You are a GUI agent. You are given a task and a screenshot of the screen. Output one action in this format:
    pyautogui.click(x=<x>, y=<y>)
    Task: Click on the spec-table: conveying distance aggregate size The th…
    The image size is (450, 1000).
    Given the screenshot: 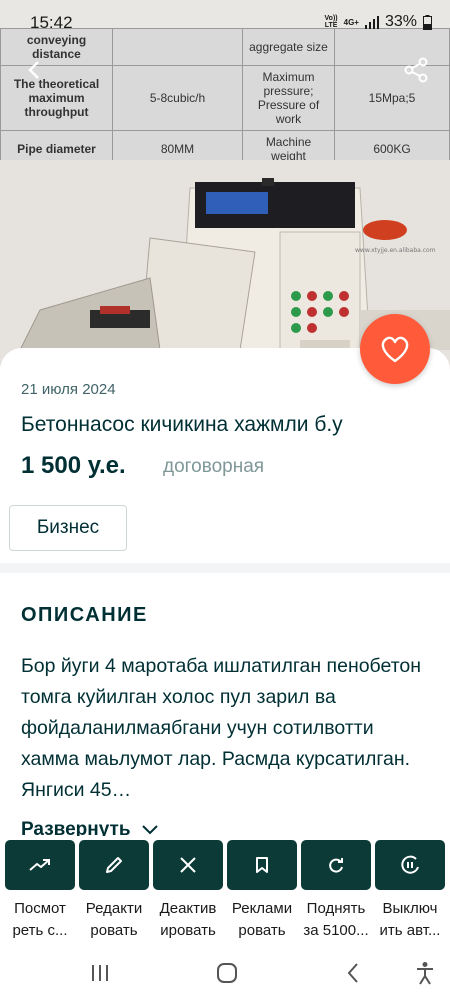 What is the action you would take?
    pyautogui.click(x=225, y=98)
    